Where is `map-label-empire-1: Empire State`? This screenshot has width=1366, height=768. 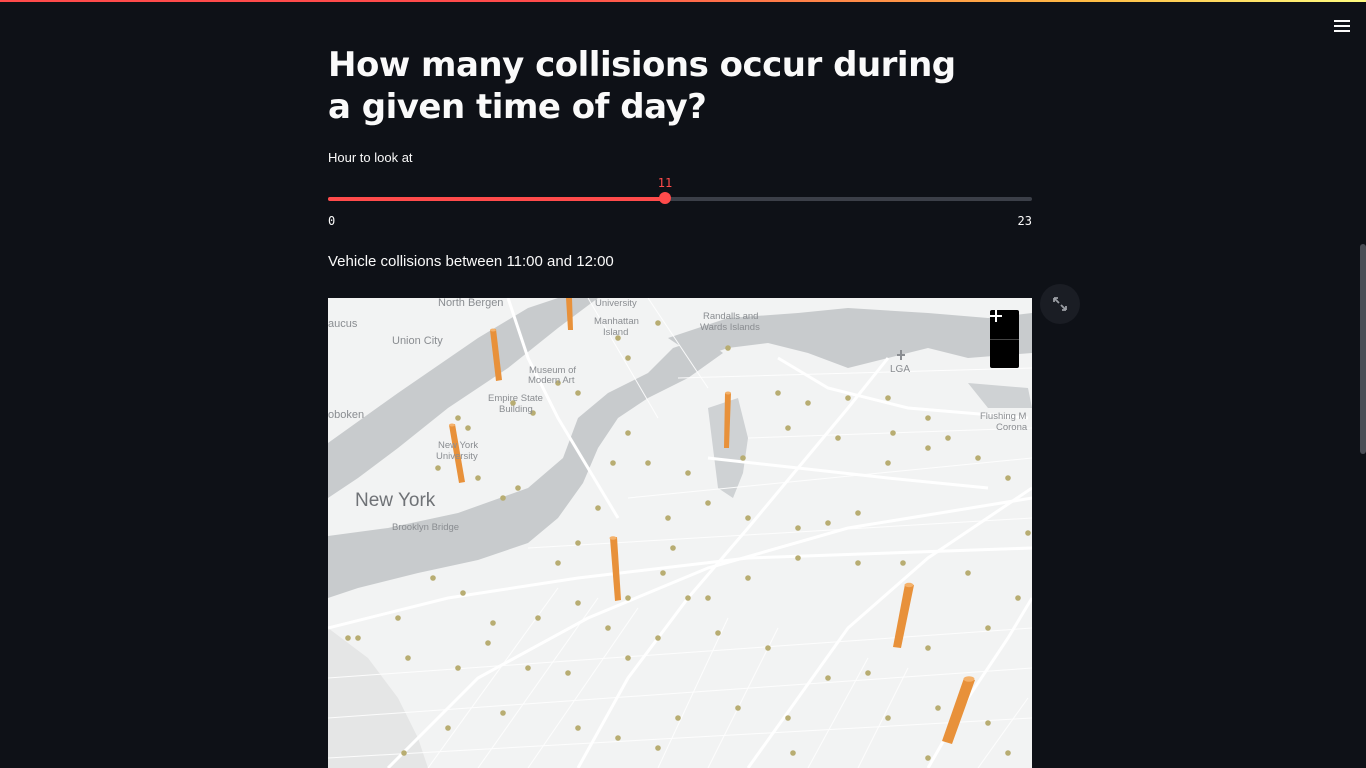
map-label-empire-1: Empire State is located at coordinates (515, 398).